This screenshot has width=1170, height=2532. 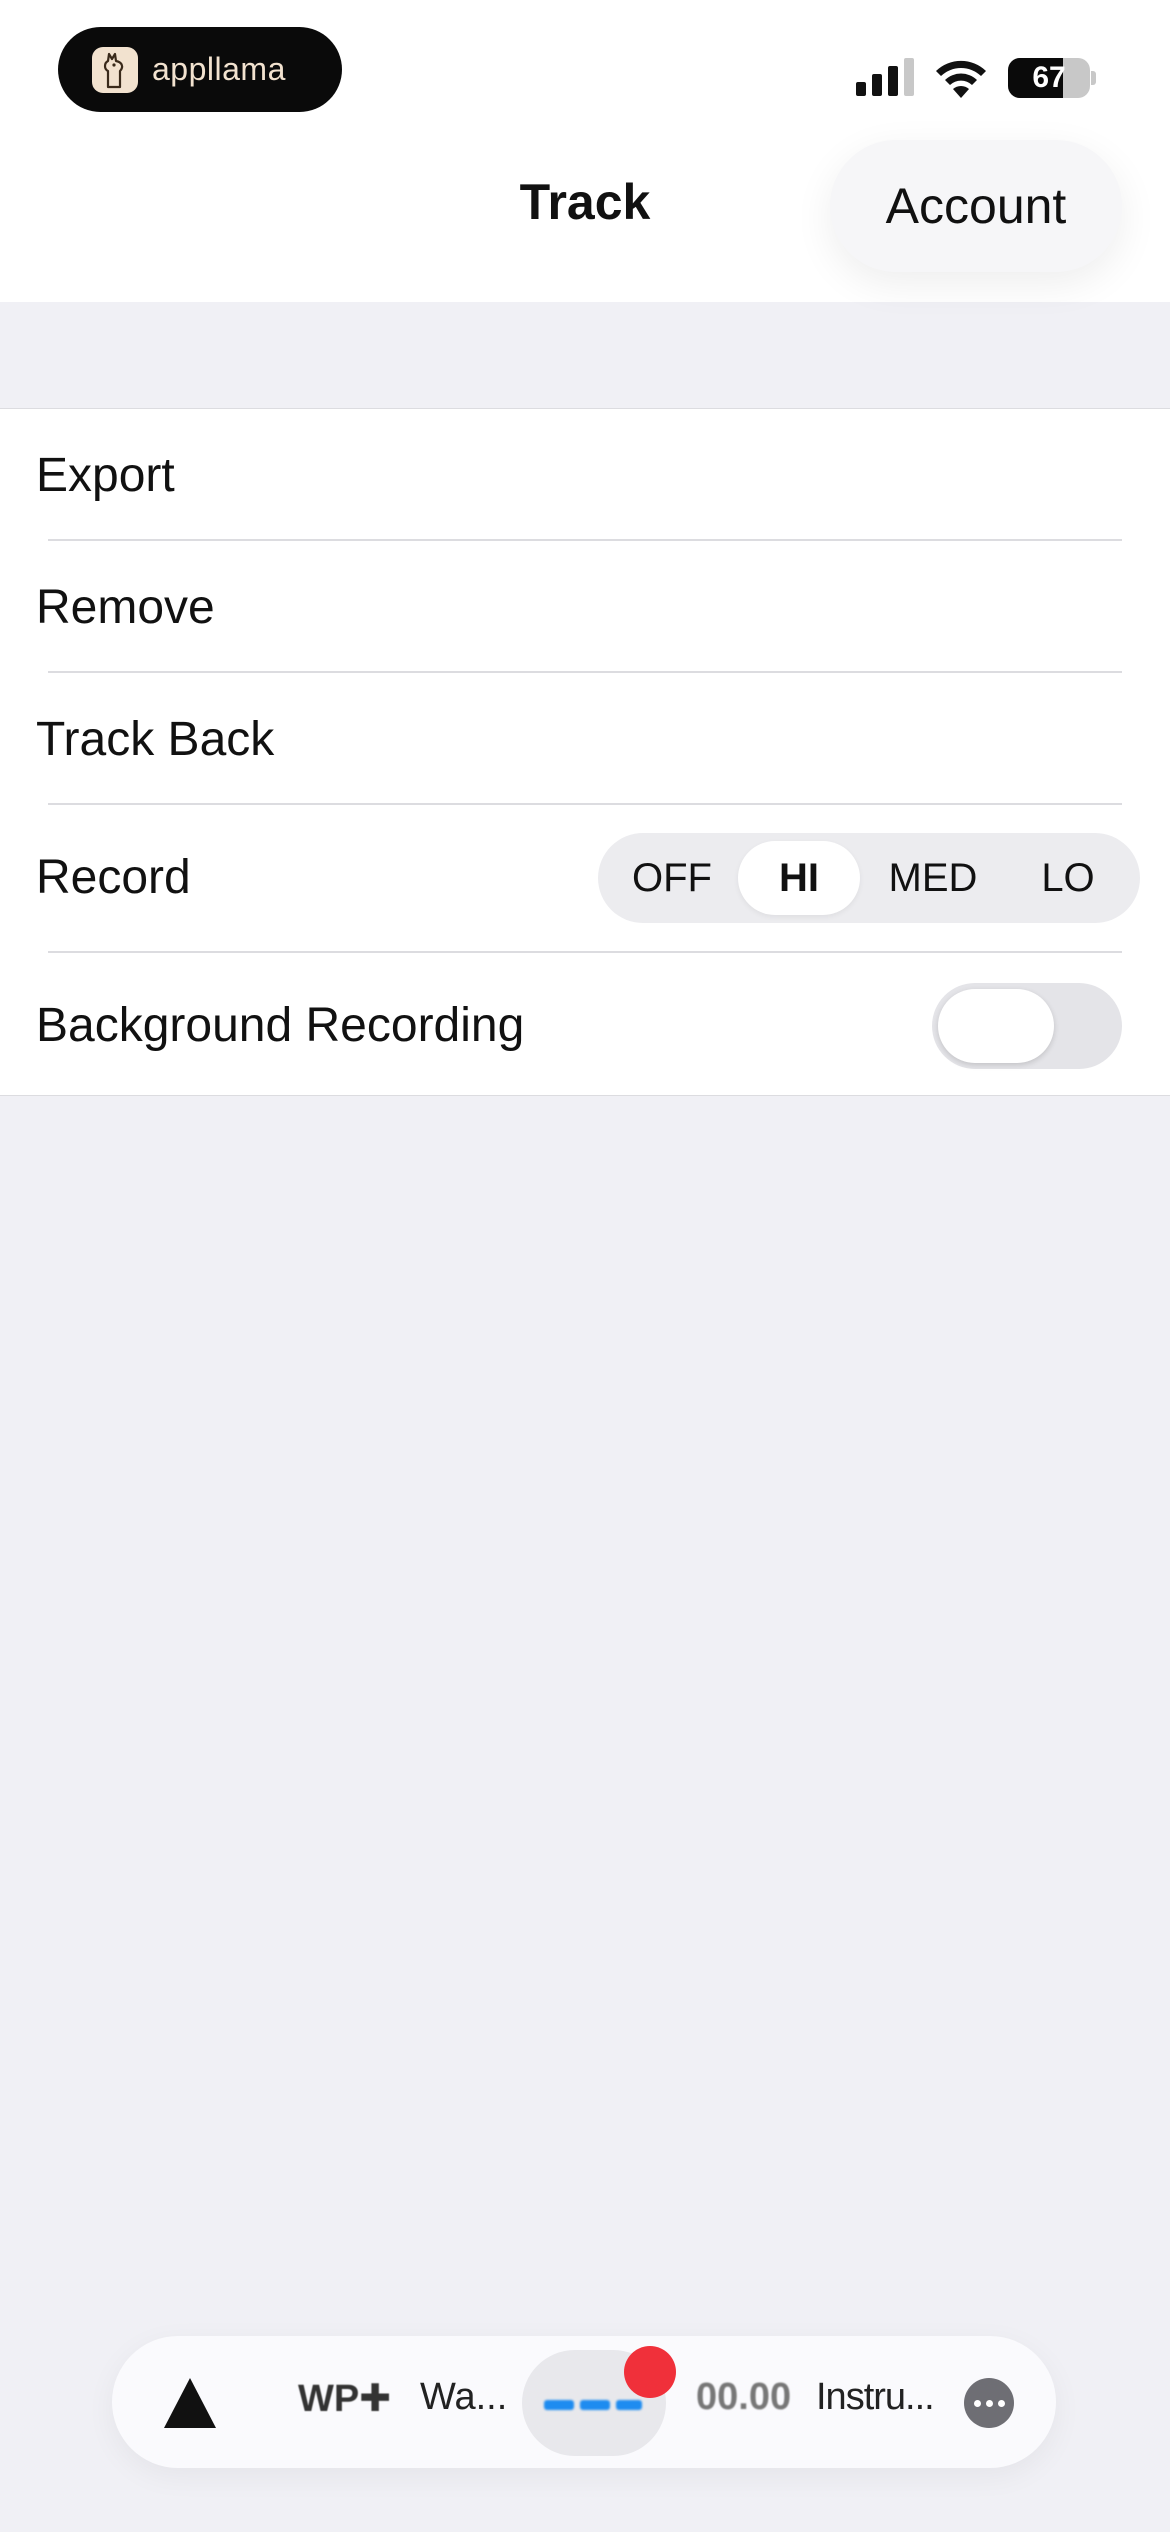 I want to click on signal-icon, so click(x=885, y=77).